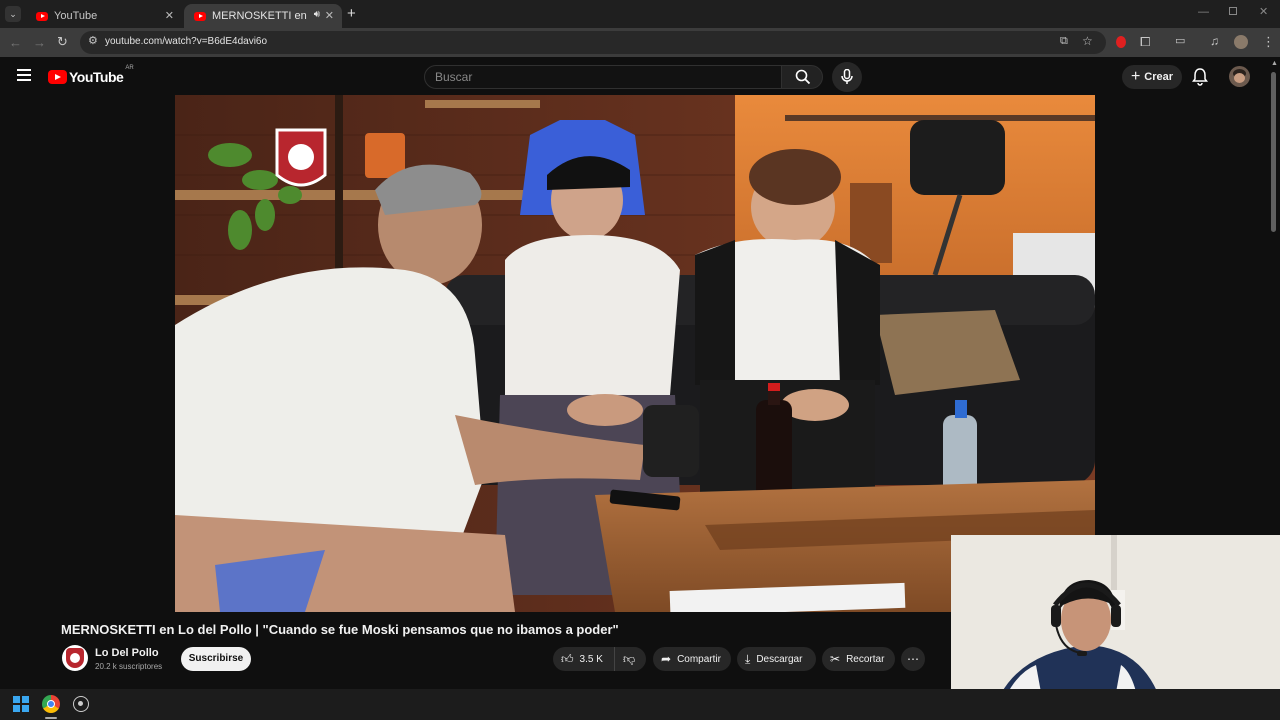 Image resolution: width=1280 pixels, height=720 pixels. I want to click on microphone-icon, so click(847, 76).